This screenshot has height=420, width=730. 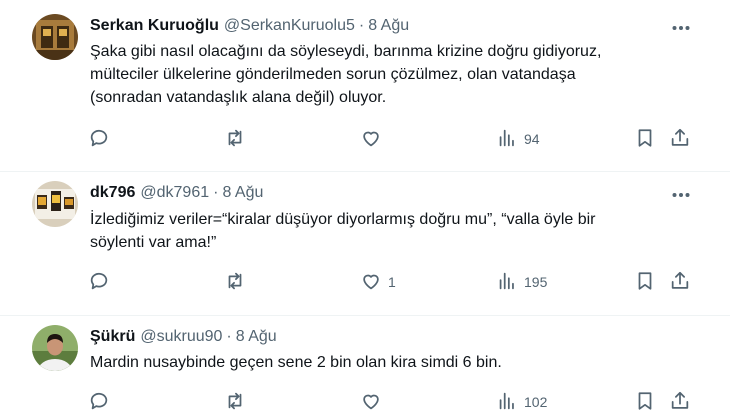 I want to click on tweet-header: Şükrü @sukruu90 · 8 Ağu, so click(x=183, y=337).